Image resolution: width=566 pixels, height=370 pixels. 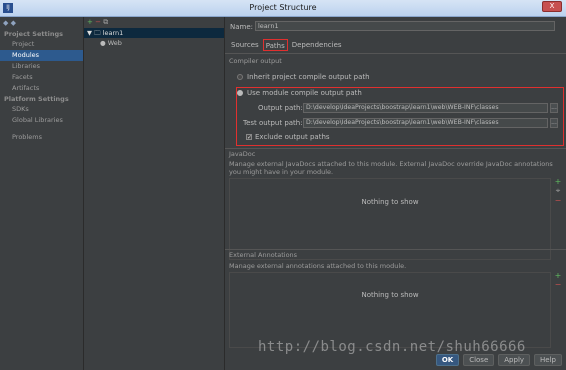 What do you see at coordinates (479, 360) in the screenshot?
I see `close-button: Close` at bounding box center [479, 360].